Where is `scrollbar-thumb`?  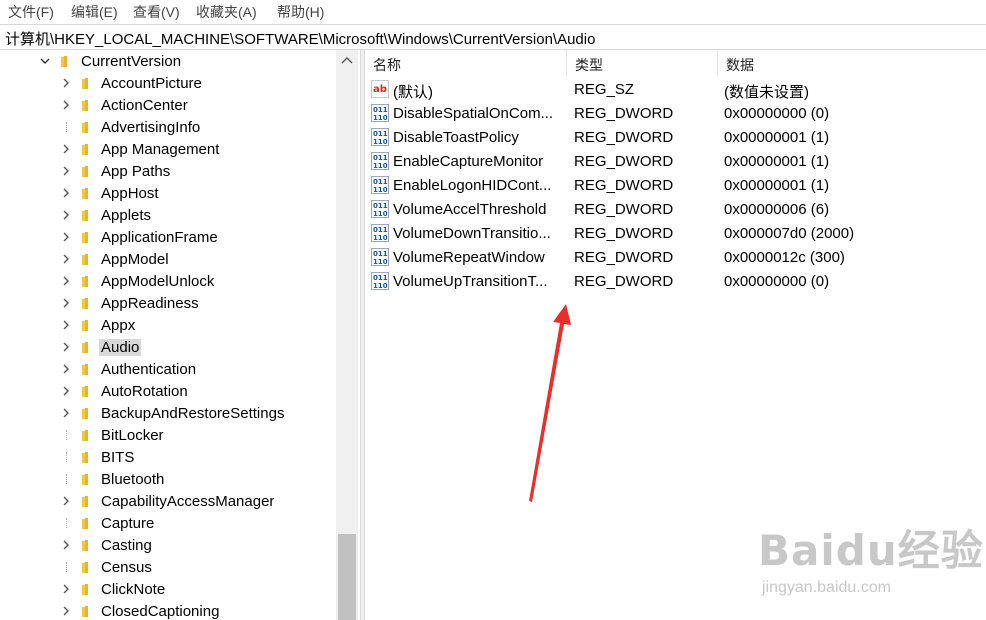 scrollbar-thumb is located at coordinates (347, 577).